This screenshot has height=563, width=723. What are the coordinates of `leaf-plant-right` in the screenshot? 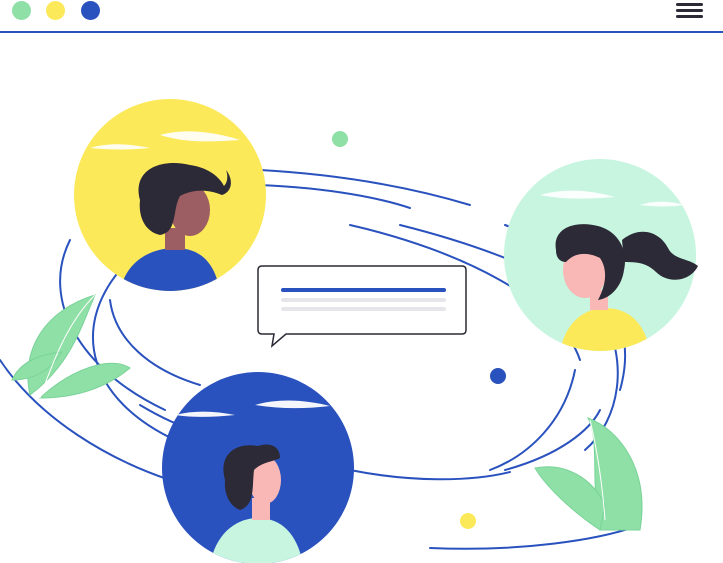 It's located at (588, 474).